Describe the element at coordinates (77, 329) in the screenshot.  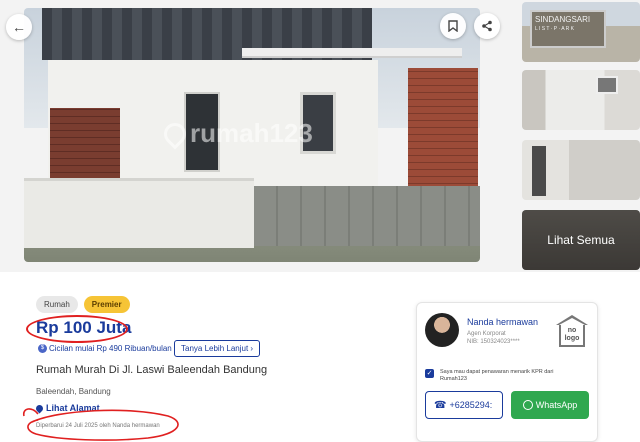
I see `red-annotation-circle` at that location.